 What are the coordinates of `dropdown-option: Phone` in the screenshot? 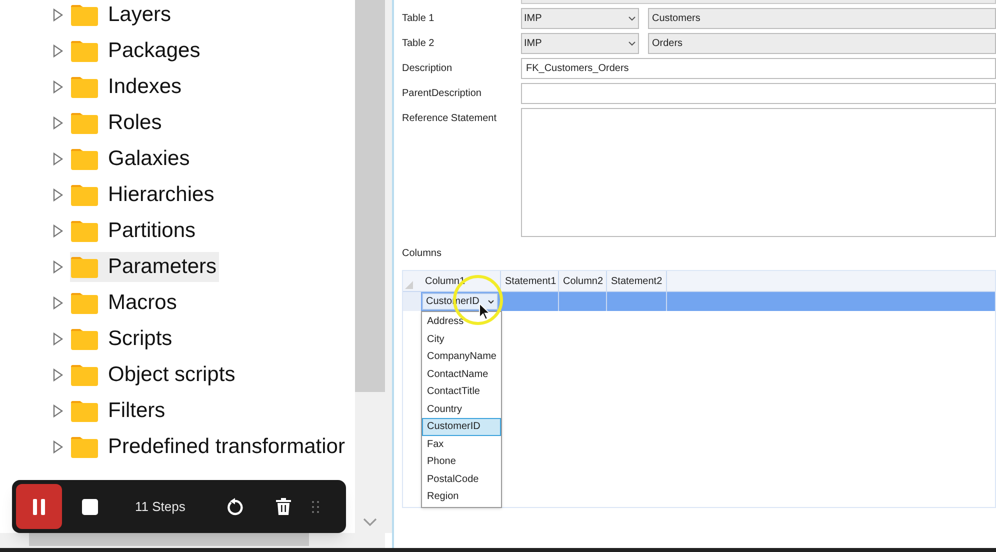 It's located at (461, 461).